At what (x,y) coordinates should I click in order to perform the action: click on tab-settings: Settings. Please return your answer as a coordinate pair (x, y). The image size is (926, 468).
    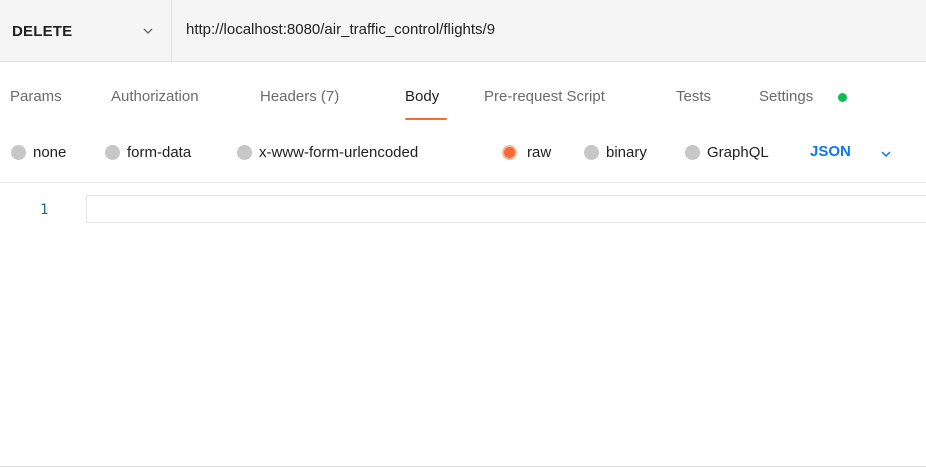
    Looking at the image, I should click on (786, 96).